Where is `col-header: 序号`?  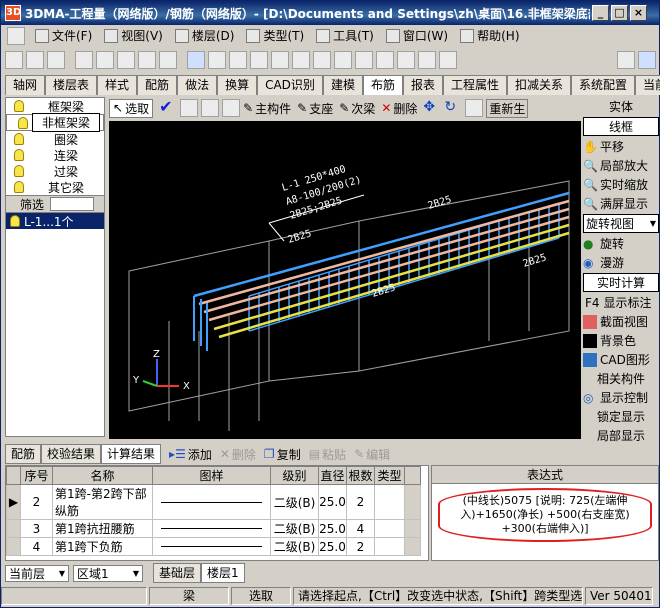 col-header: 序号 is located at coordinates (36, 475).